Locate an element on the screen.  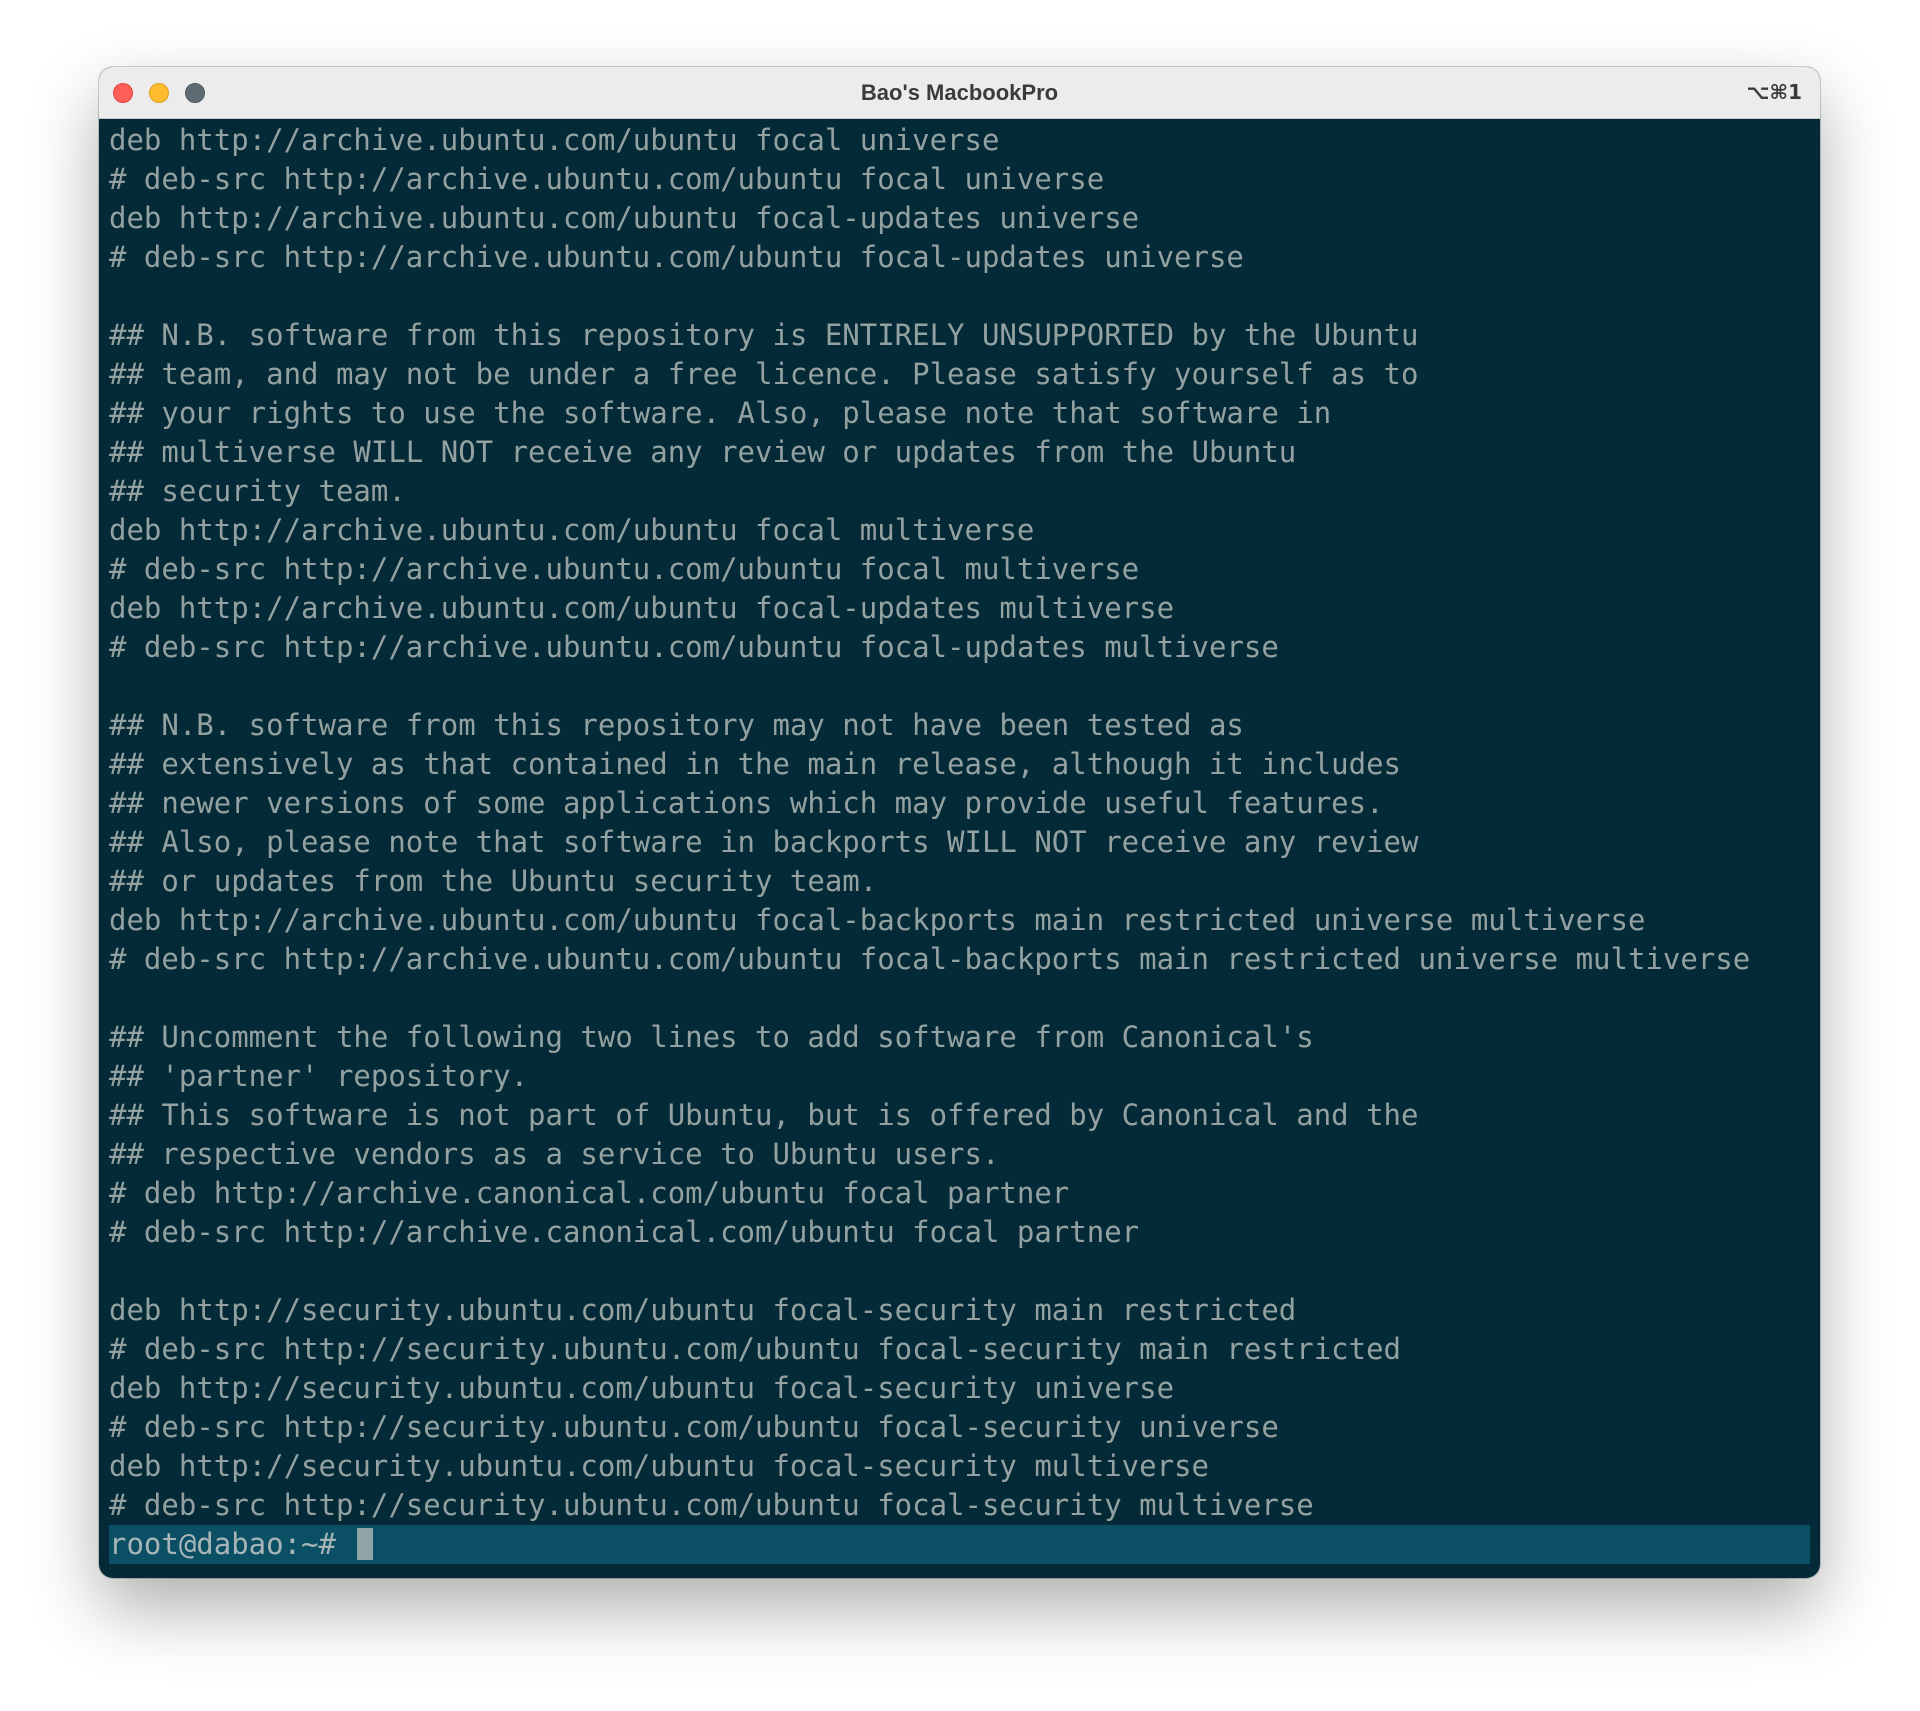
text-cursor is located at coordinates (365, 1544).